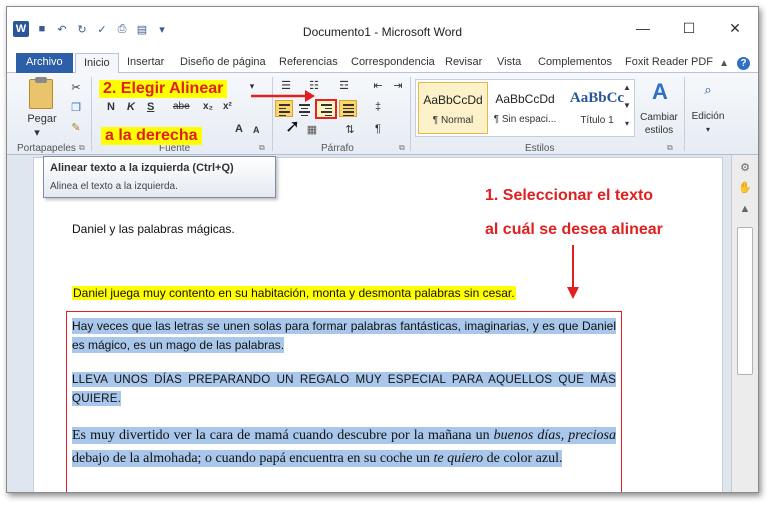 The height and width of the screenshot is (505, 768). Describe the element at coordinates (627, 87) in the screenshot. I see `styles-scroll-up-icon: ▲` at that location.